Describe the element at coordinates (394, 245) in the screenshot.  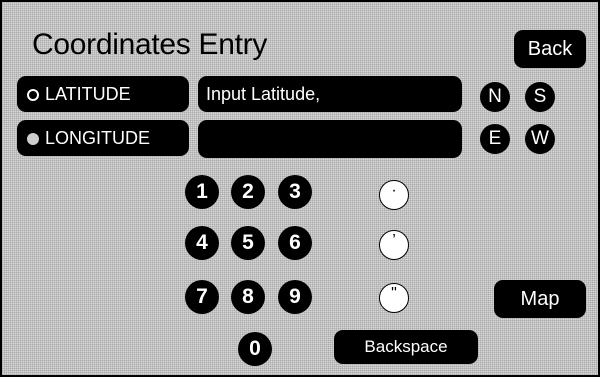
I see `minute-button: ’` at that location.